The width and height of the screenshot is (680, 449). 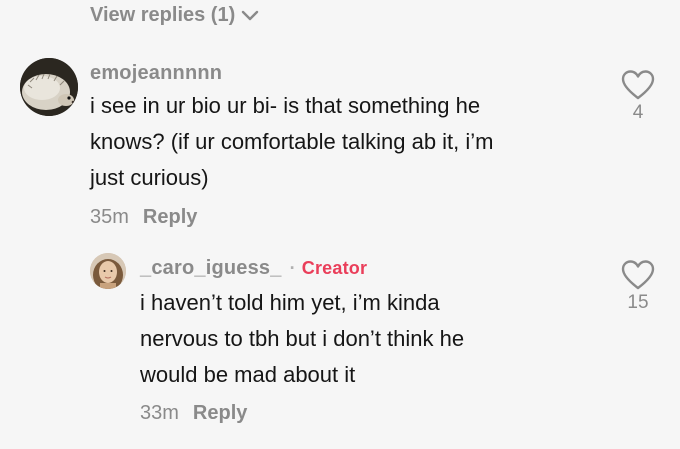 I want to click on comment-reply-button: Reply, so click(x=170, y=217).